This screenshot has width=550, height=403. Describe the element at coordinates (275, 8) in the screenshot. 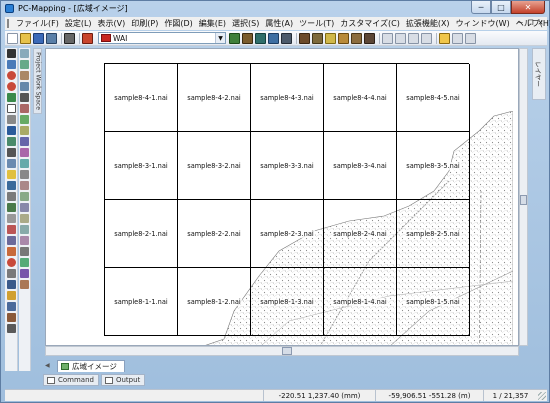

I see `title-bar: PC-Mapping - [広域イメージ] ─ □ ✕` at that location.